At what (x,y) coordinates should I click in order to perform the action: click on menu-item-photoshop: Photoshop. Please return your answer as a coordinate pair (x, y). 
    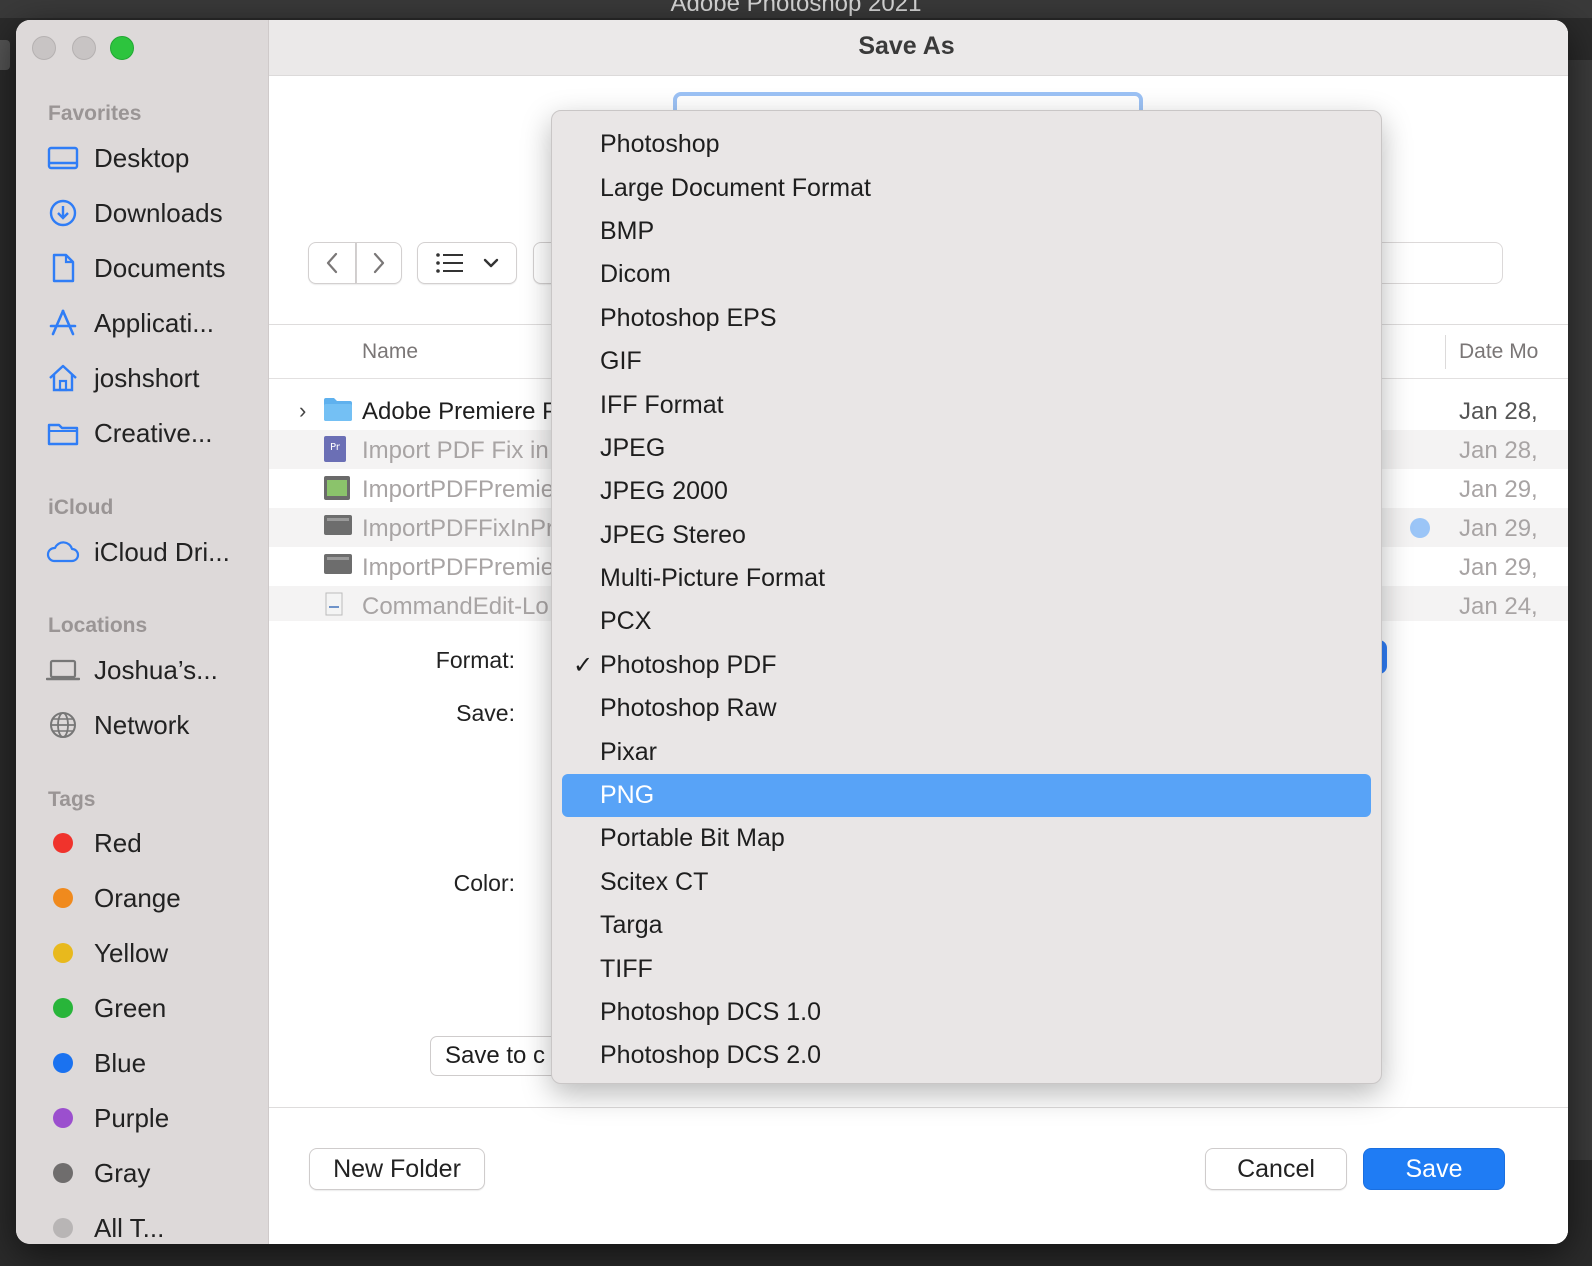
    Looking at the image, I should click on (966, 144).